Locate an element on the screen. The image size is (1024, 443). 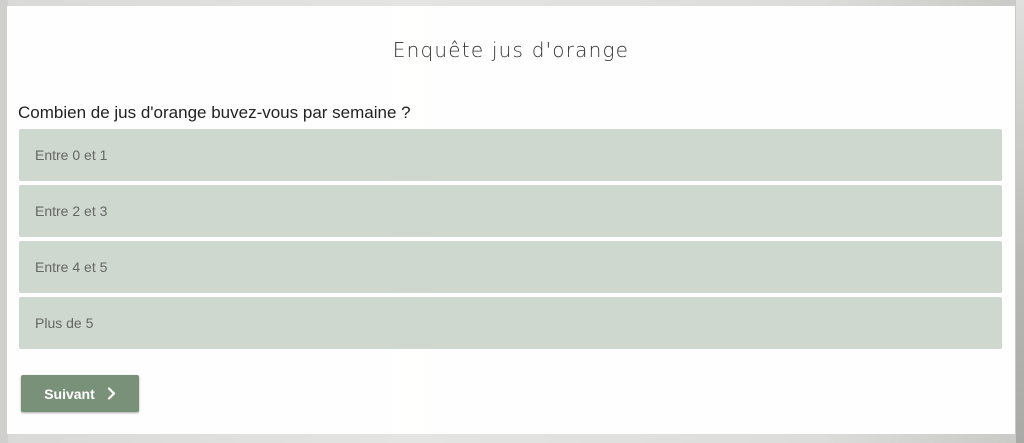
option-label: Entre 0 et 1 is located at coordinates (71, 155).